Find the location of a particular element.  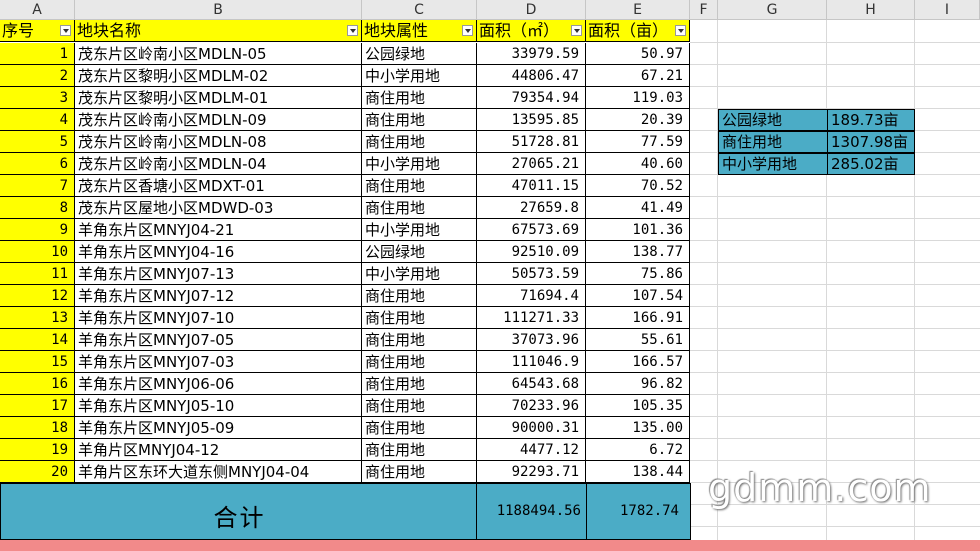

row-area-m2-cell: 79354.94 is located at coordinates (531, 98).